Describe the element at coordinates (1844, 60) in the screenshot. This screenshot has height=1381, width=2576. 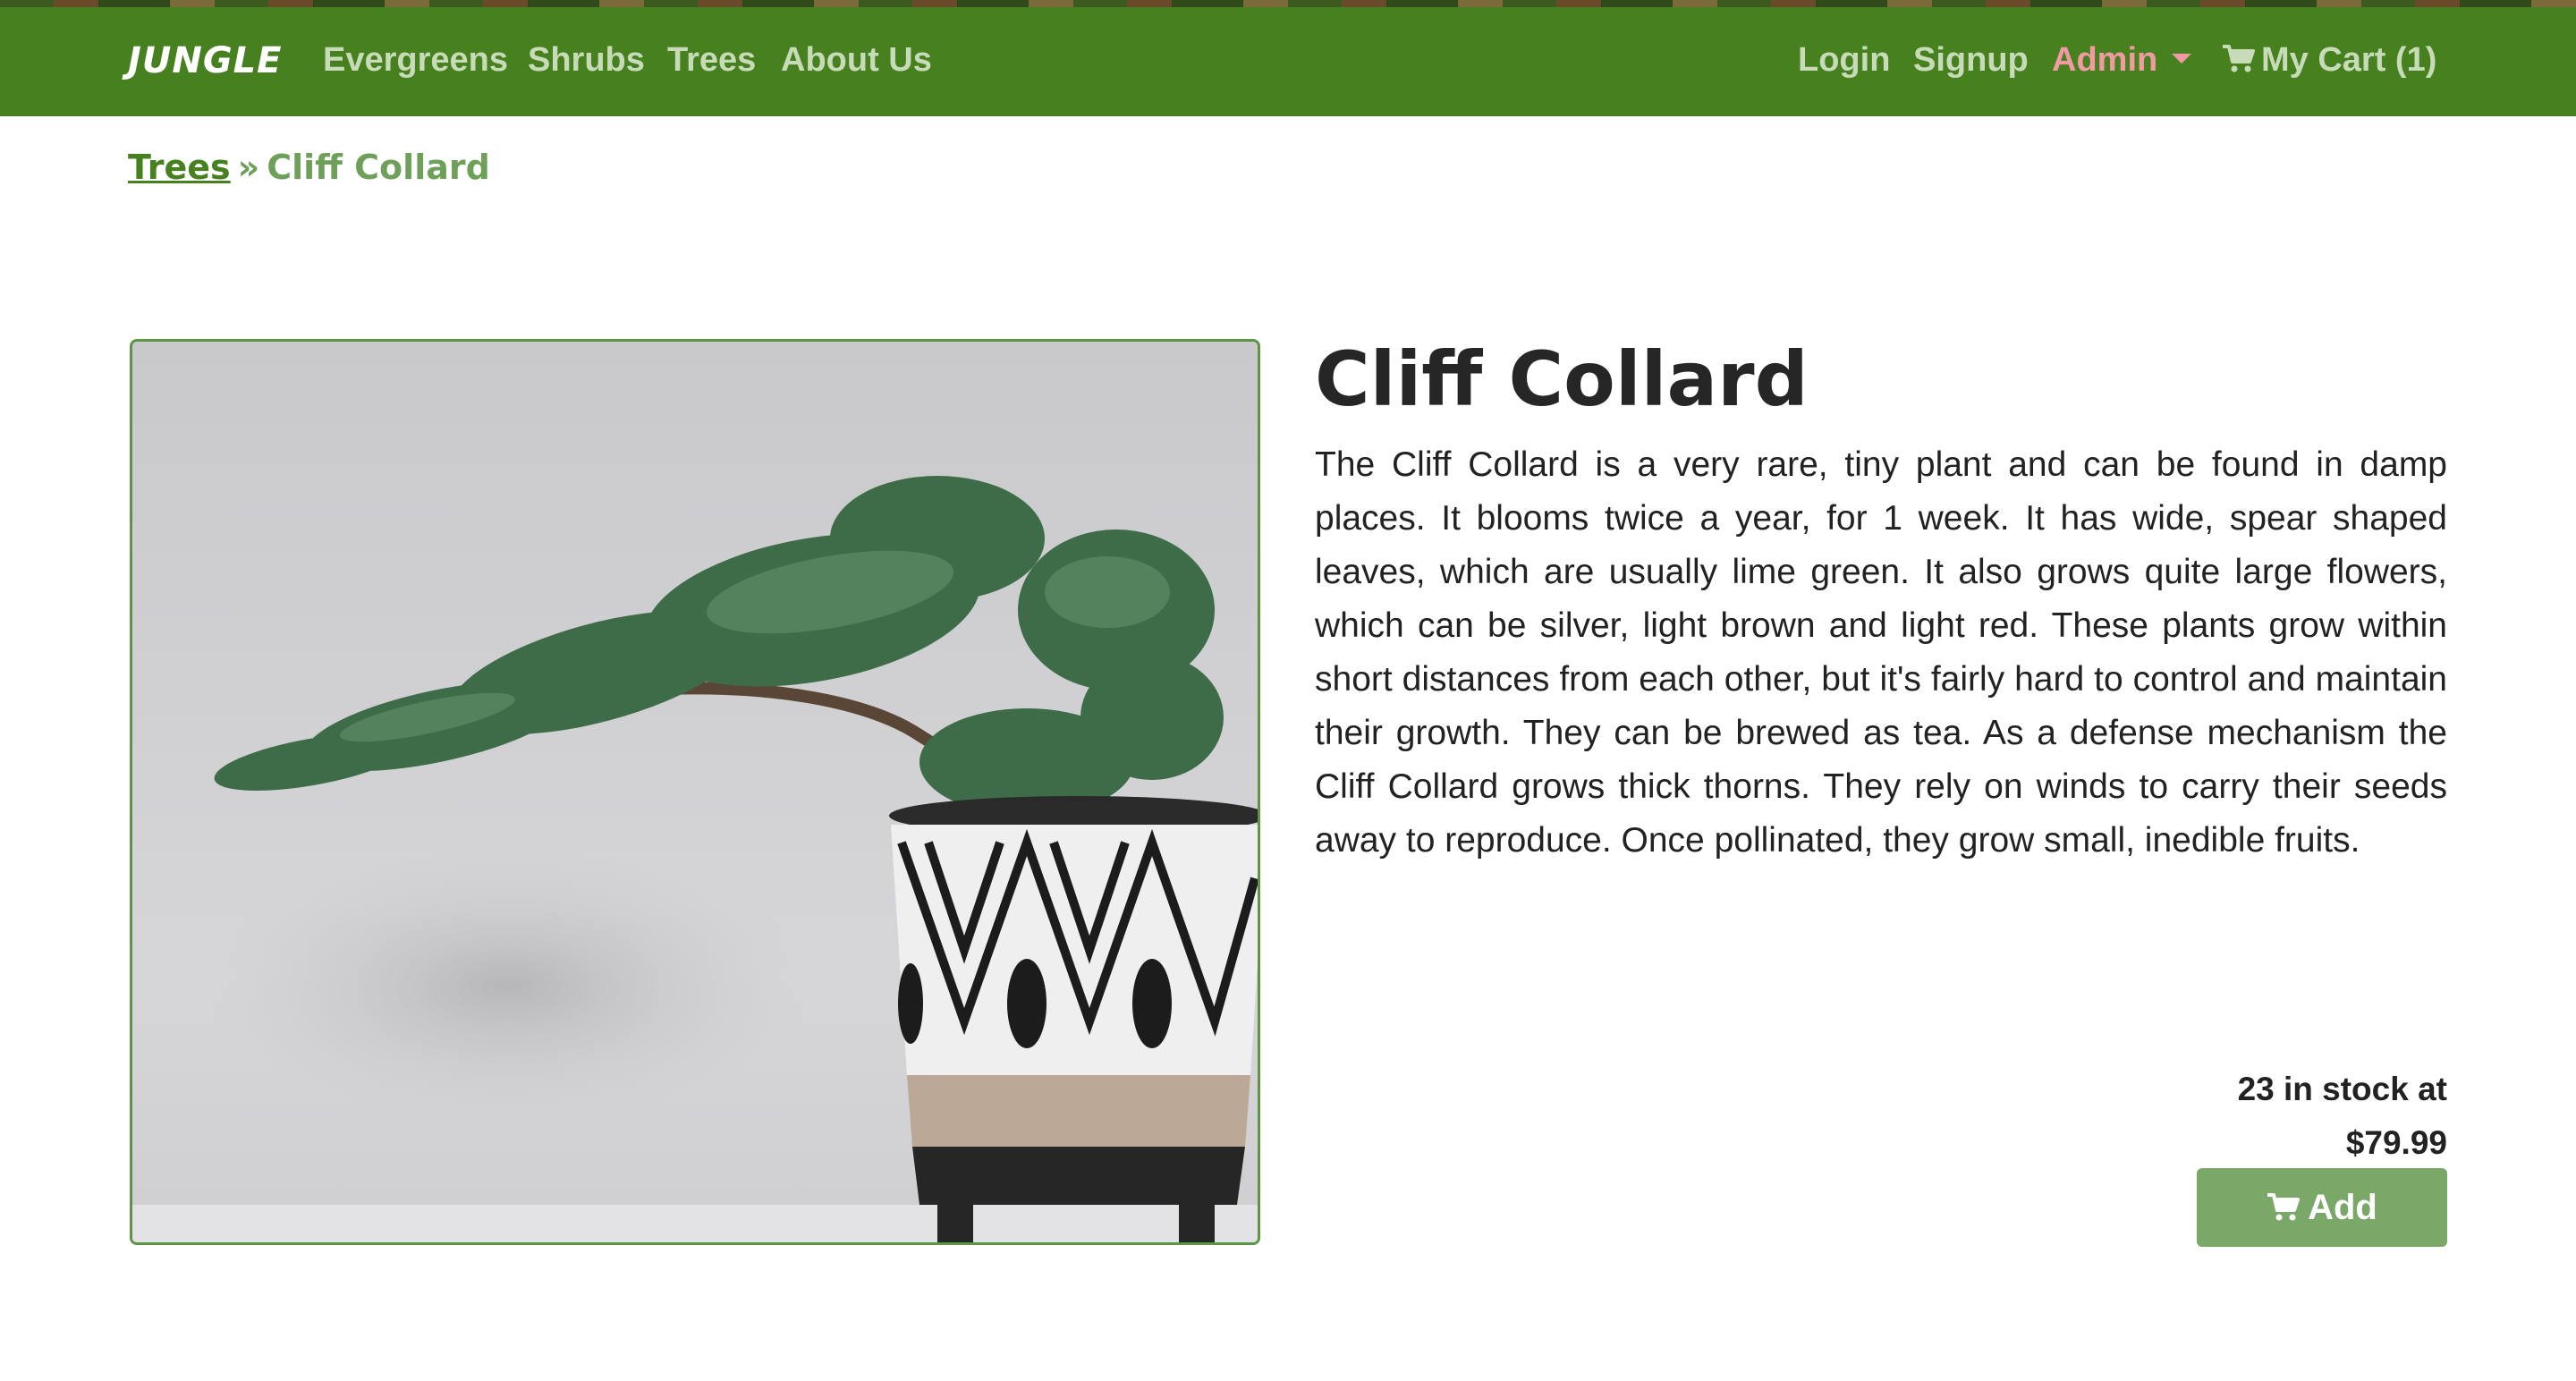
I see `nav-link-login: Login` at that location.